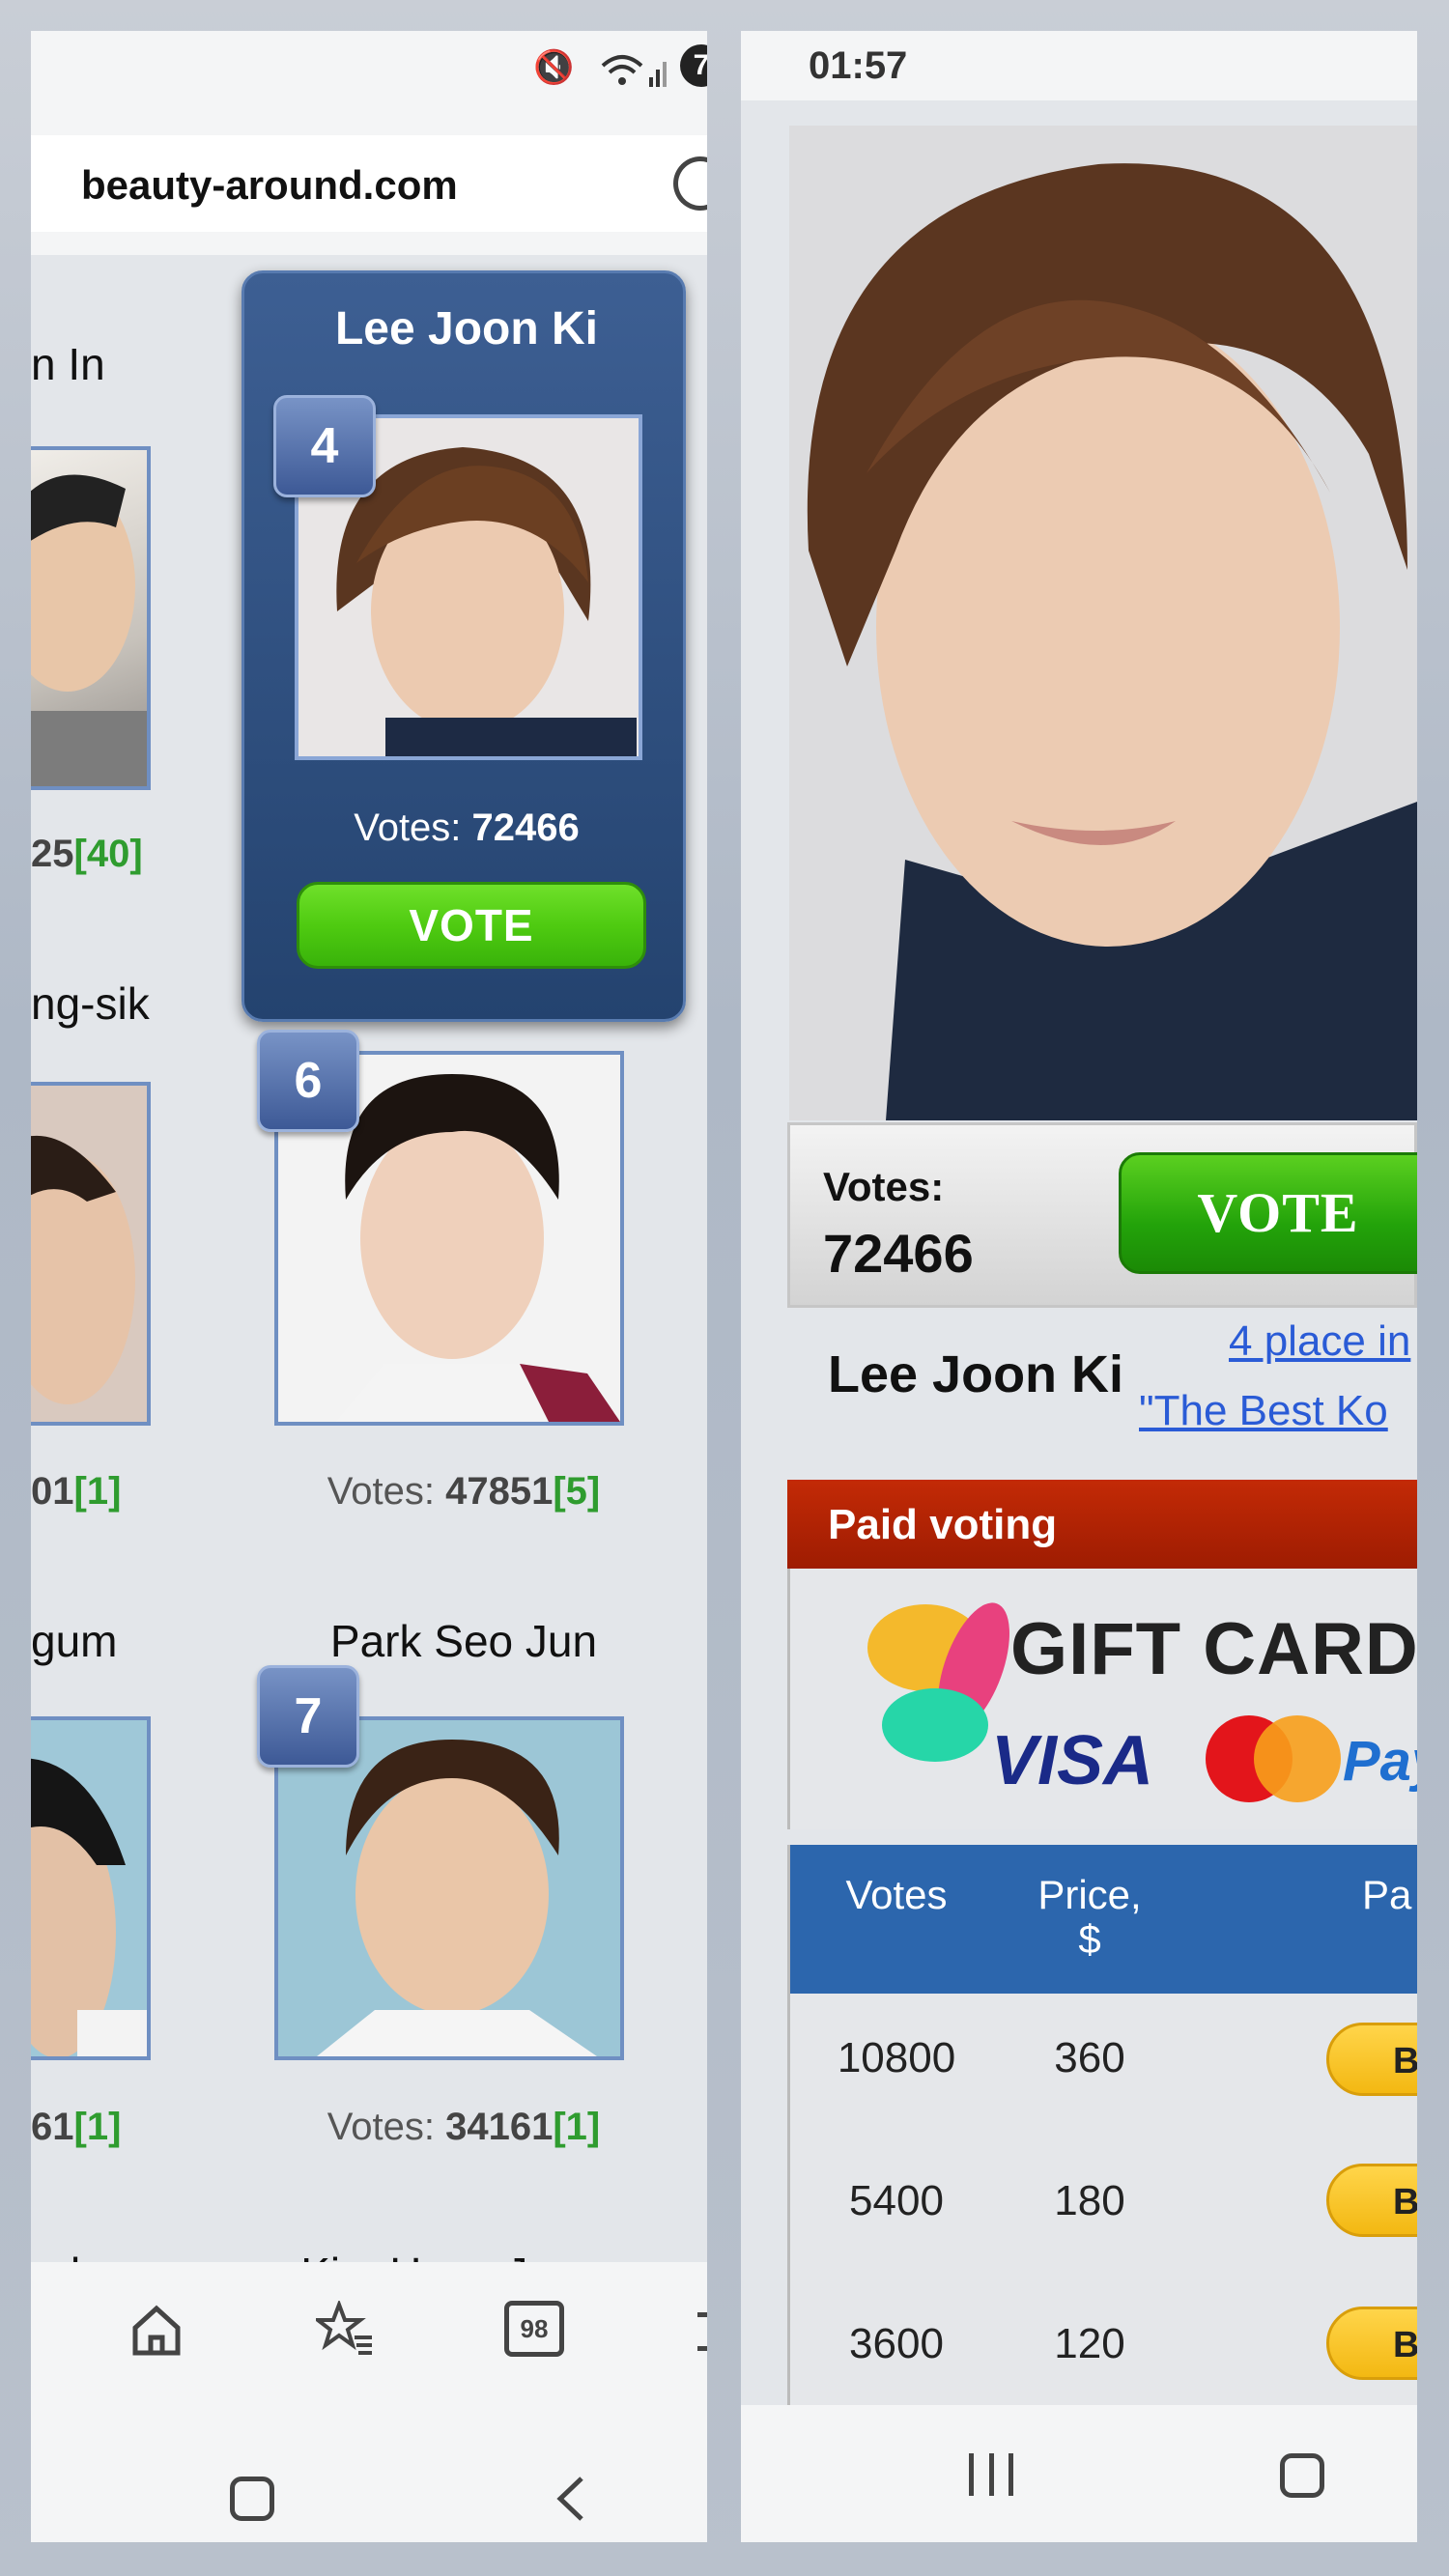 This screenshot has width=1449, height=2576. Describe the element at coordinates (74, 1641) in the screenshot. I see `card-name: gum` at that location.